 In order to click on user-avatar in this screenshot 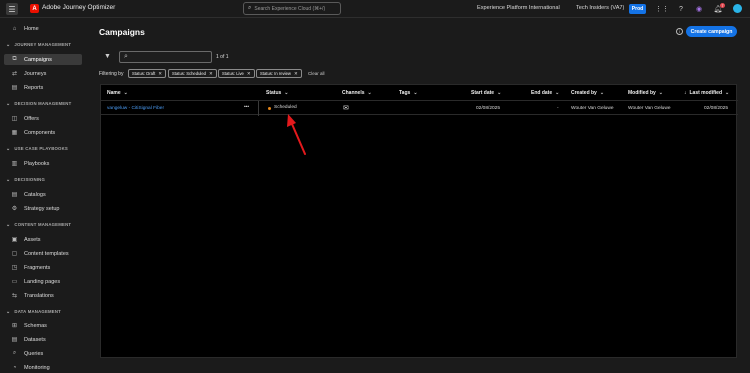, I will do `click(737, 8)`.